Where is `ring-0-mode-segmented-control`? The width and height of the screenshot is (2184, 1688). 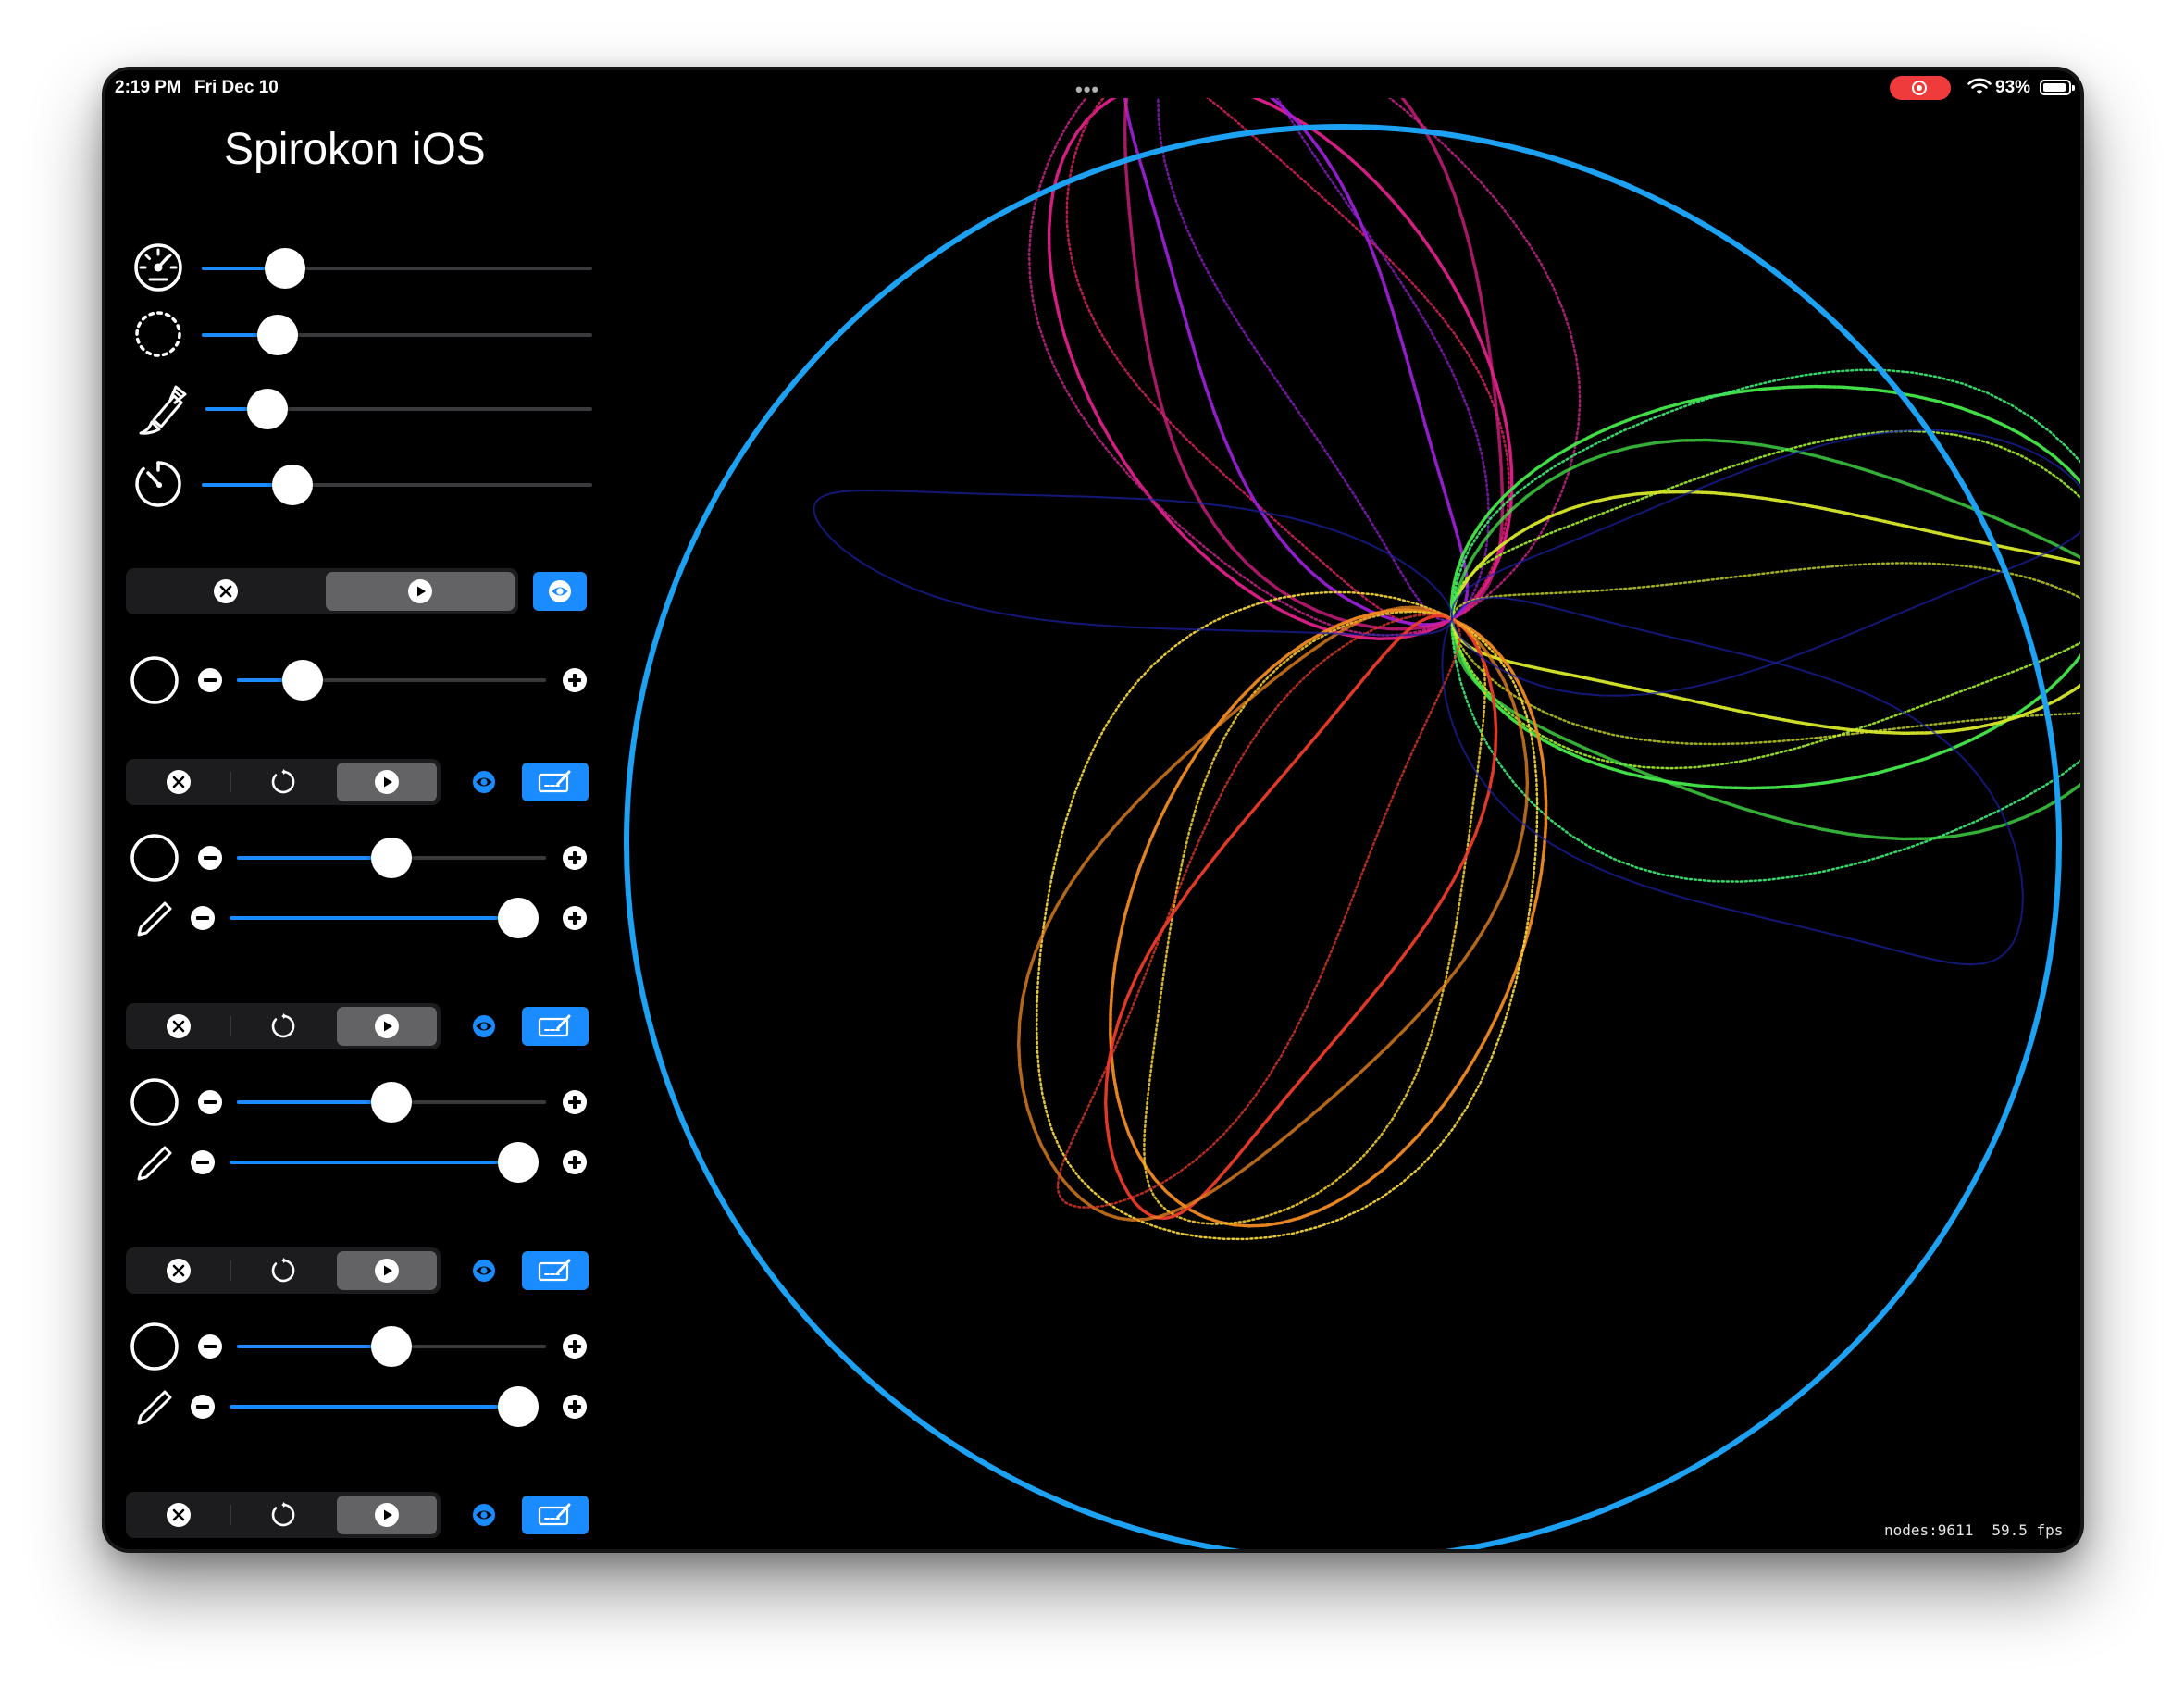
ring-0-mode-segmented-control is located at coordinates (322, 591).